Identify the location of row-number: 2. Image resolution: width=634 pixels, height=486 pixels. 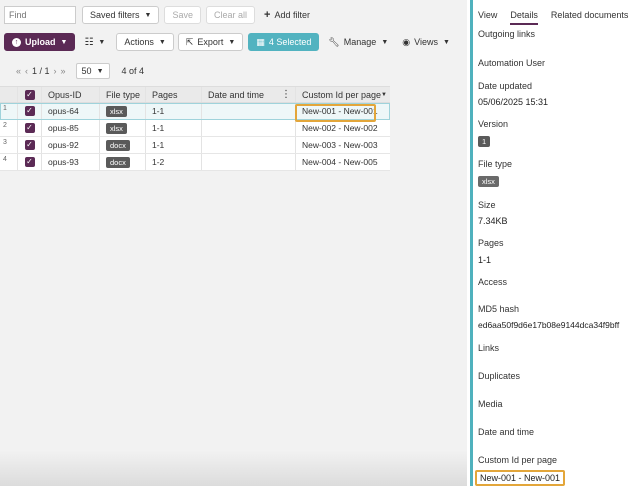
(9, 128).